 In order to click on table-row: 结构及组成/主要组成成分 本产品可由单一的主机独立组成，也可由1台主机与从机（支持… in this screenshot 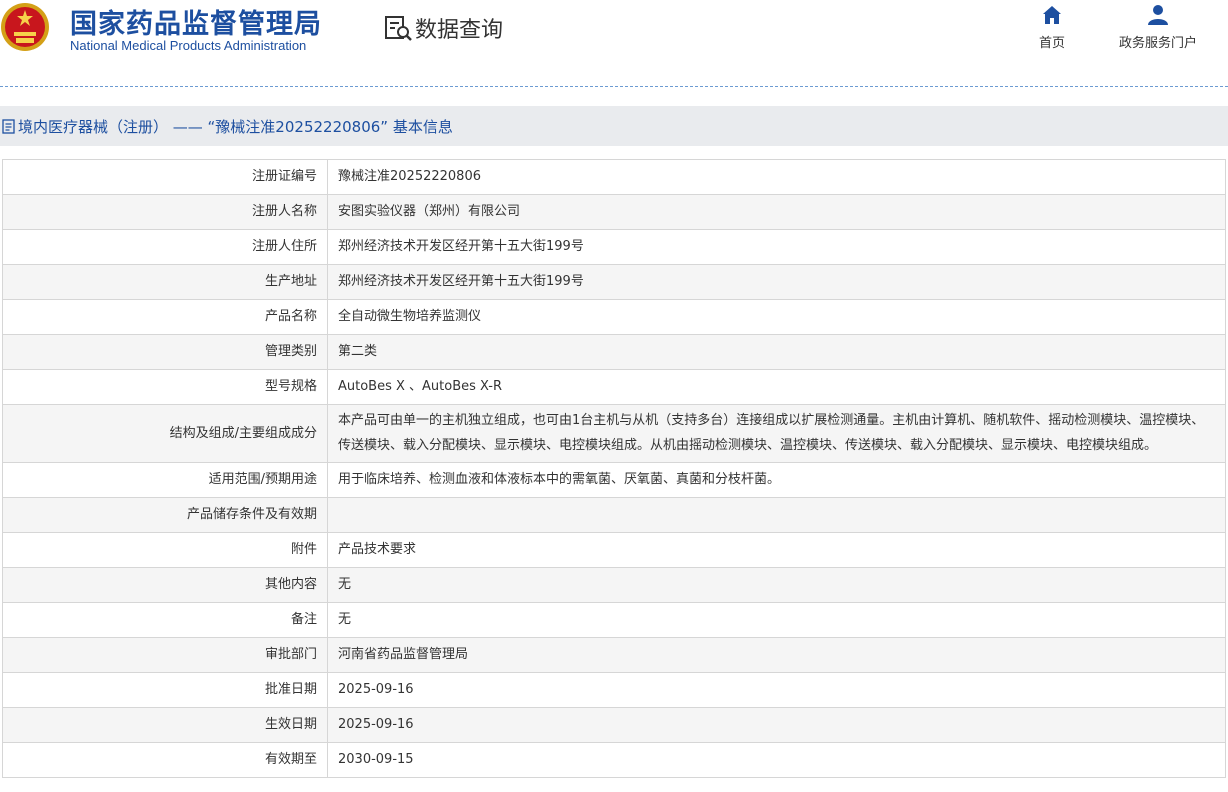, I will do `click(614, 433)`.